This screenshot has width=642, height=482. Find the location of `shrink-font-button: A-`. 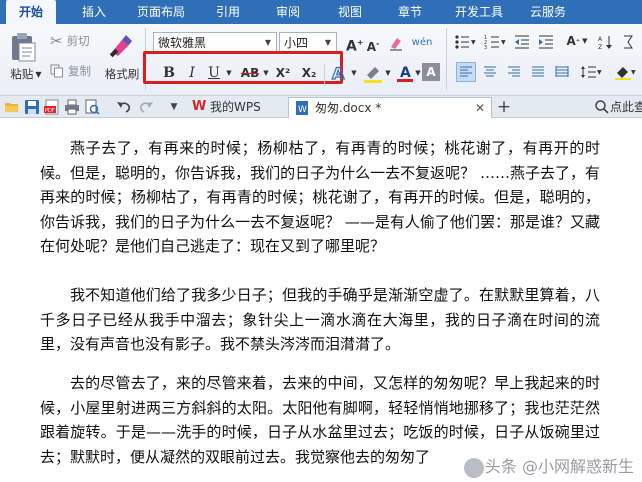

shrink-font-button: A- is located at coordinates (373, 44).